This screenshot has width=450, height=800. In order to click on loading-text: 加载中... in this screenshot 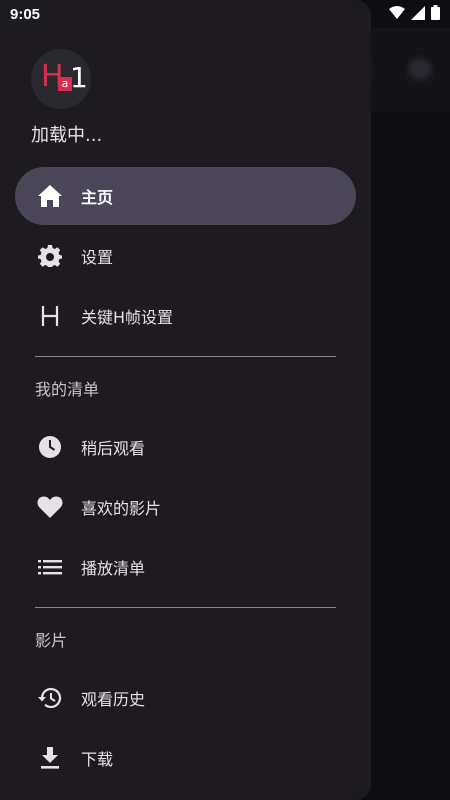, I will do `click(67, 135)`.